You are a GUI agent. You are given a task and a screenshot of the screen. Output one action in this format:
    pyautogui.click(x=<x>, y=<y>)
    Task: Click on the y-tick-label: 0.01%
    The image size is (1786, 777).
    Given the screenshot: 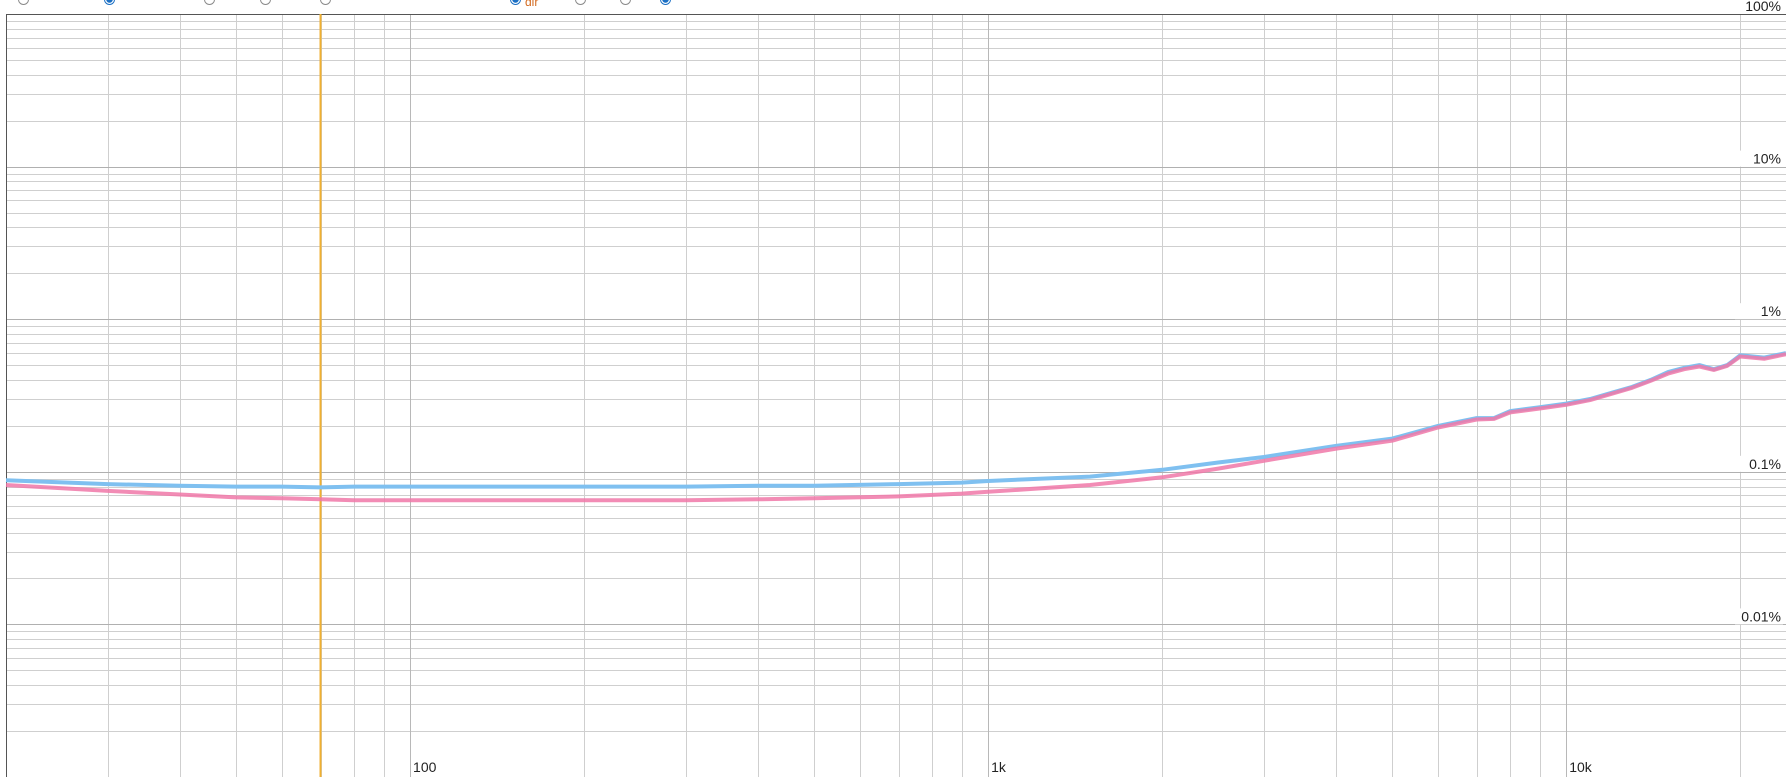 What is the action you would take?
    pyautogui.click(x=1761, y=616)
    